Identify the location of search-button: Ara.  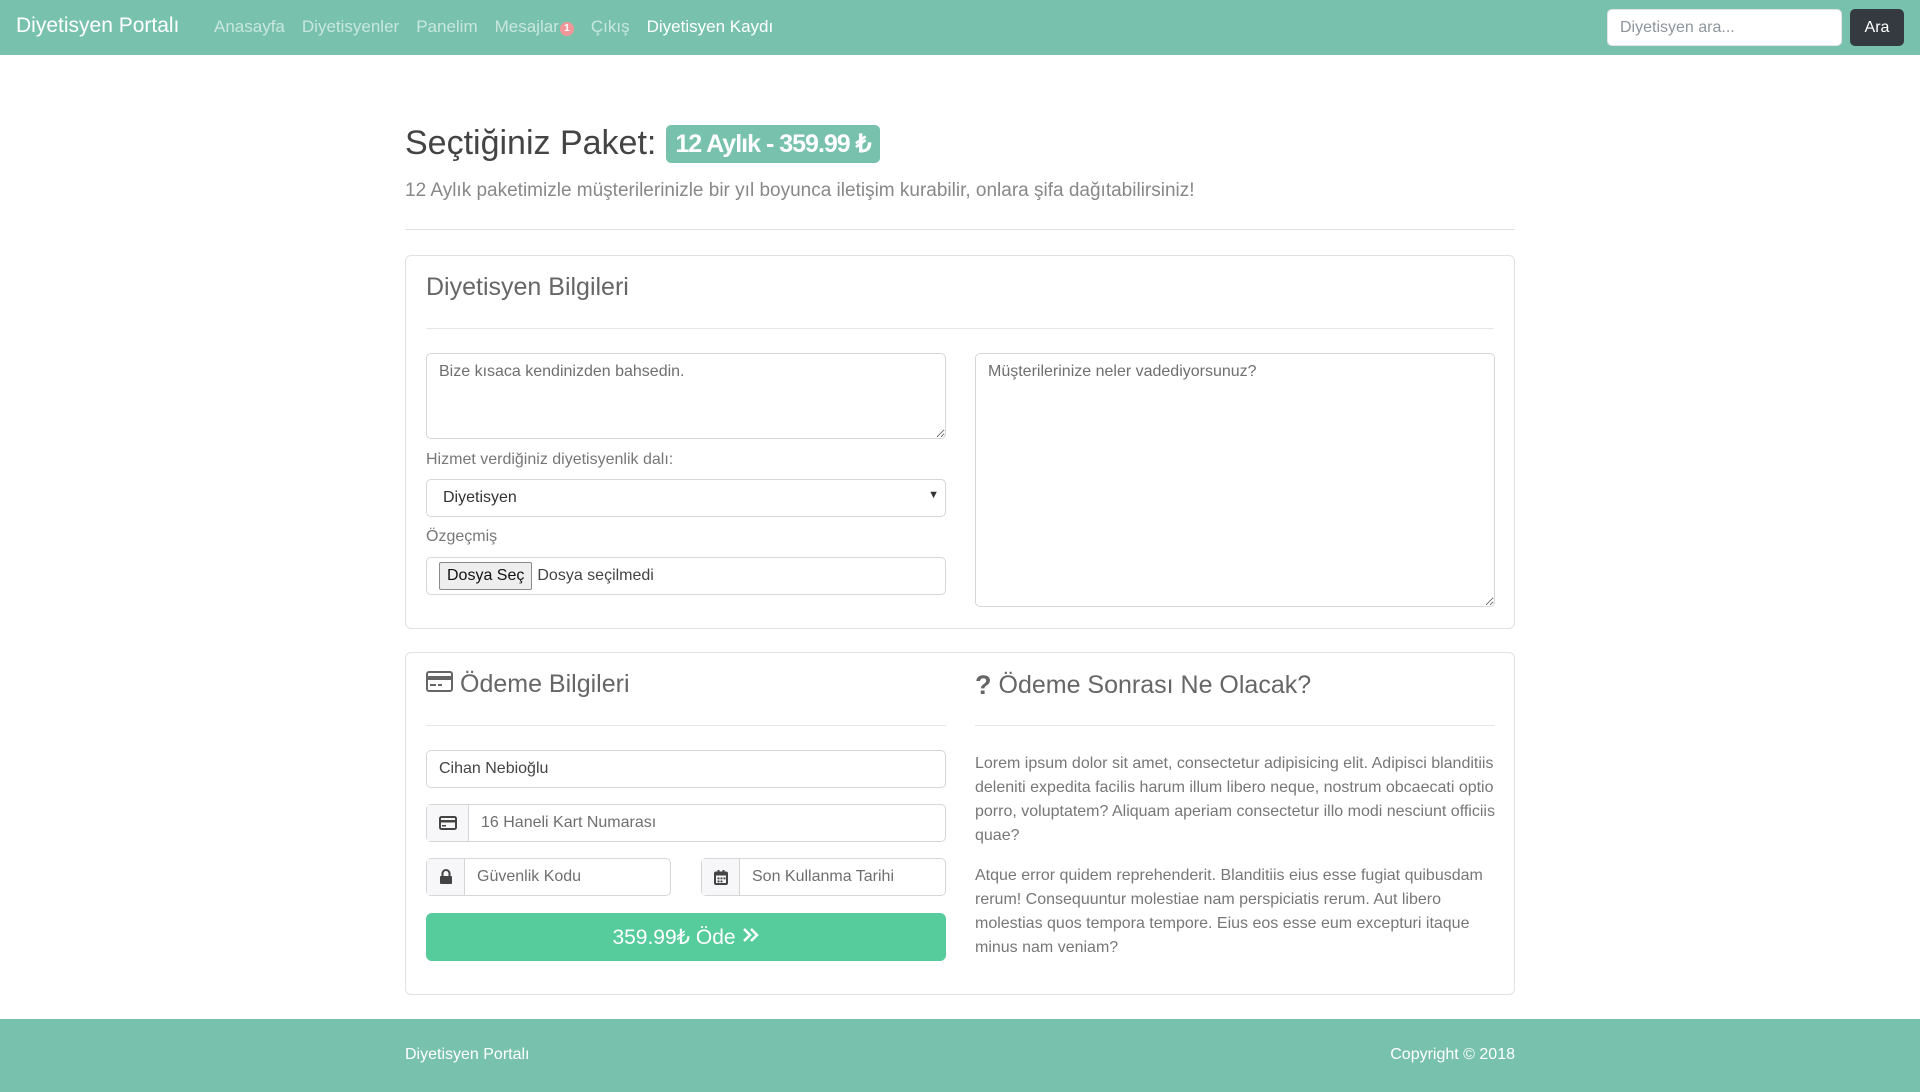
(1877, 27).